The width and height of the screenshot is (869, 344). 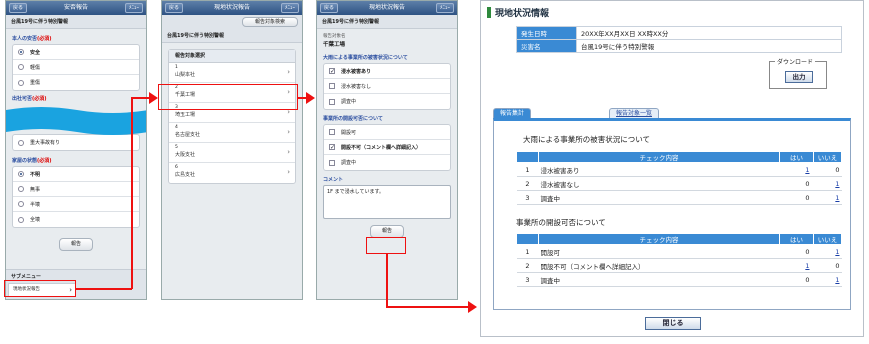 I want to click on house-radio-group: 不明 無事 半壊 全壊, so click(x=76, y=197).